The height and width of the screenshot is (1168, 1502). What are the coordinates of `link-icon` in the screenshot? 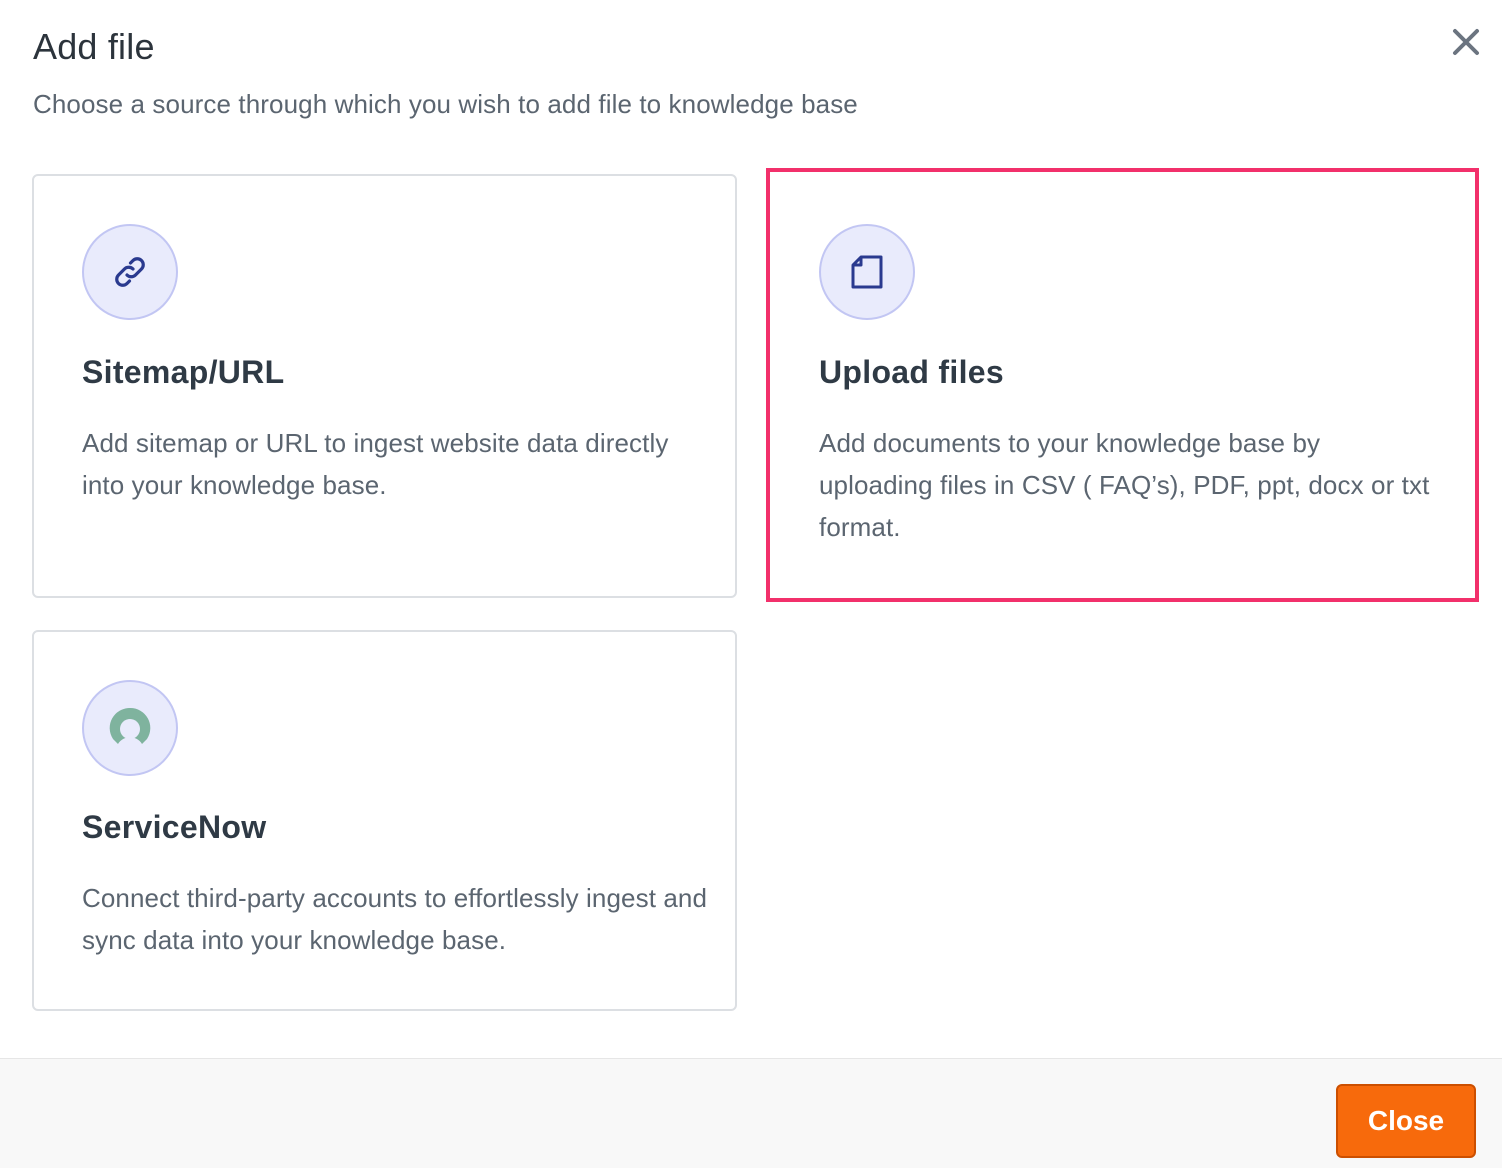 It's located at (130, 272).